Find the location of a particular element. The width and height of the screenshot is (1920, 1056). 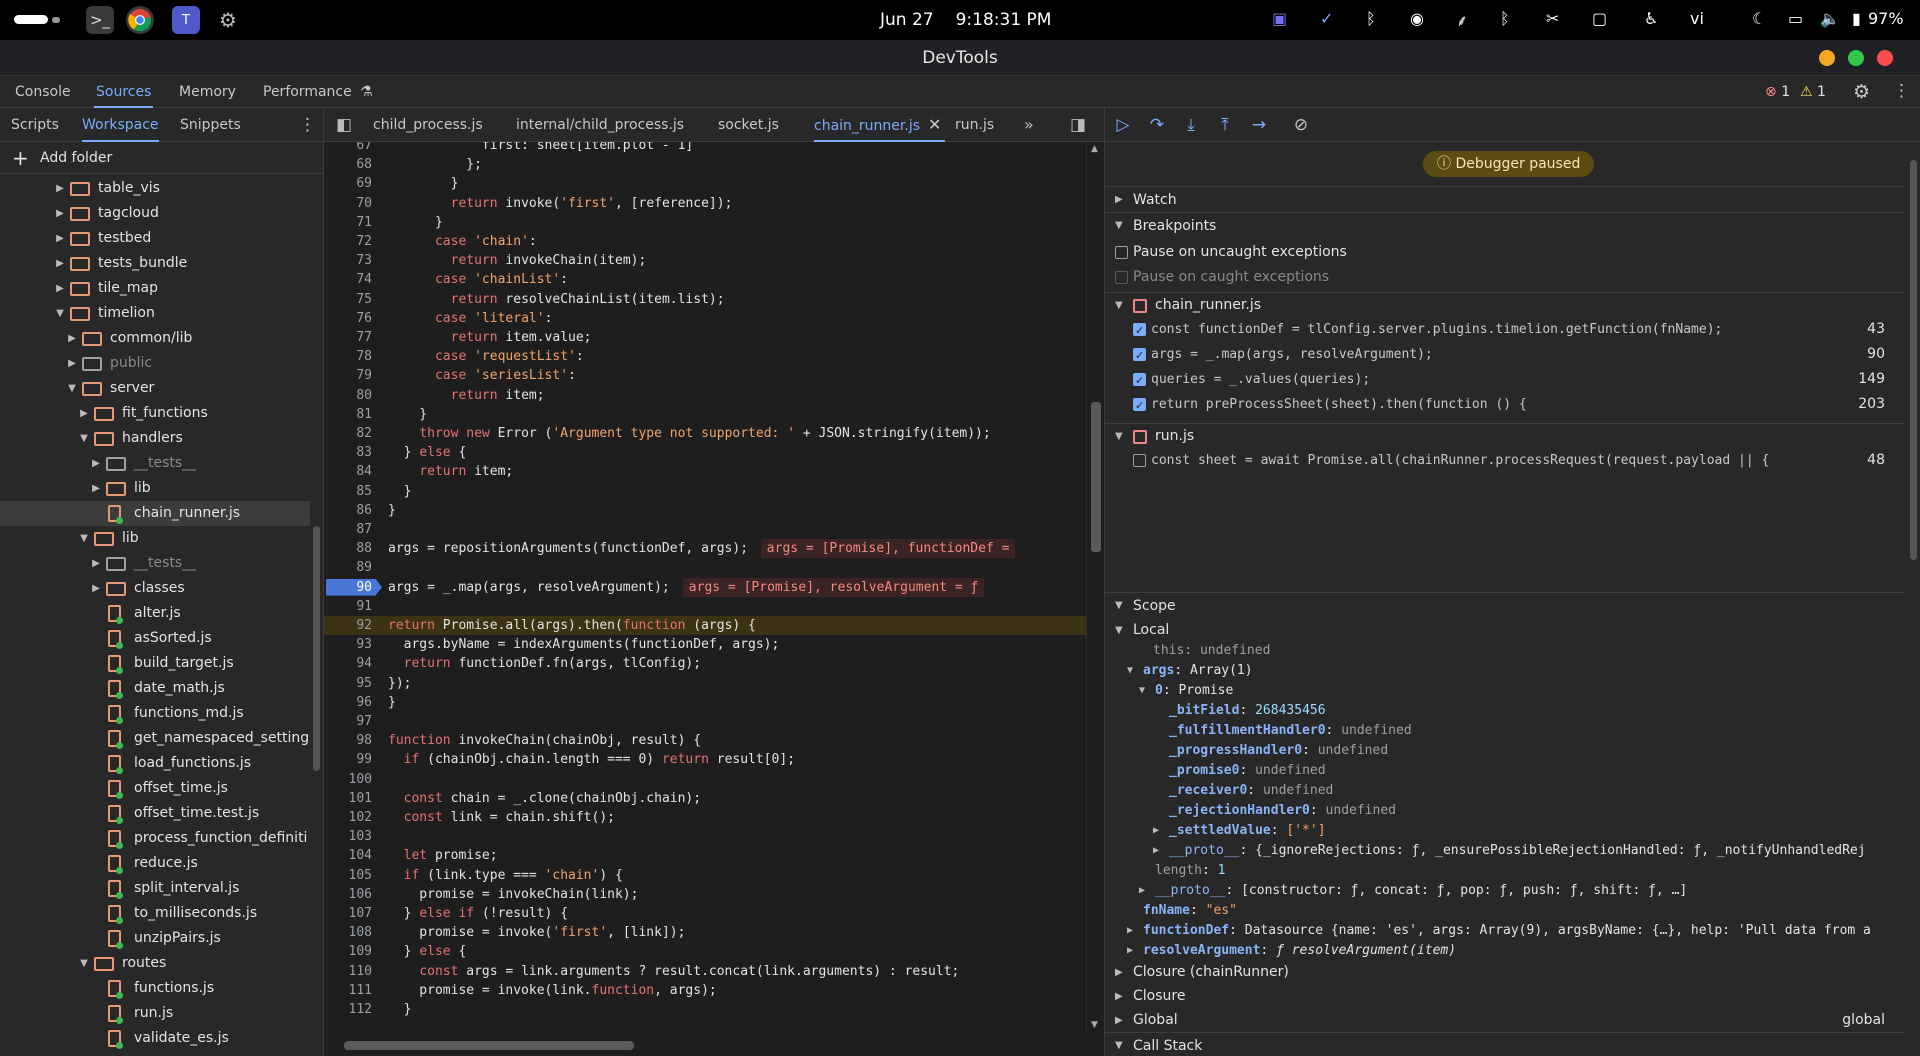

file-tree-folder: ▶ common/lib is located at coordinates (155, 338).